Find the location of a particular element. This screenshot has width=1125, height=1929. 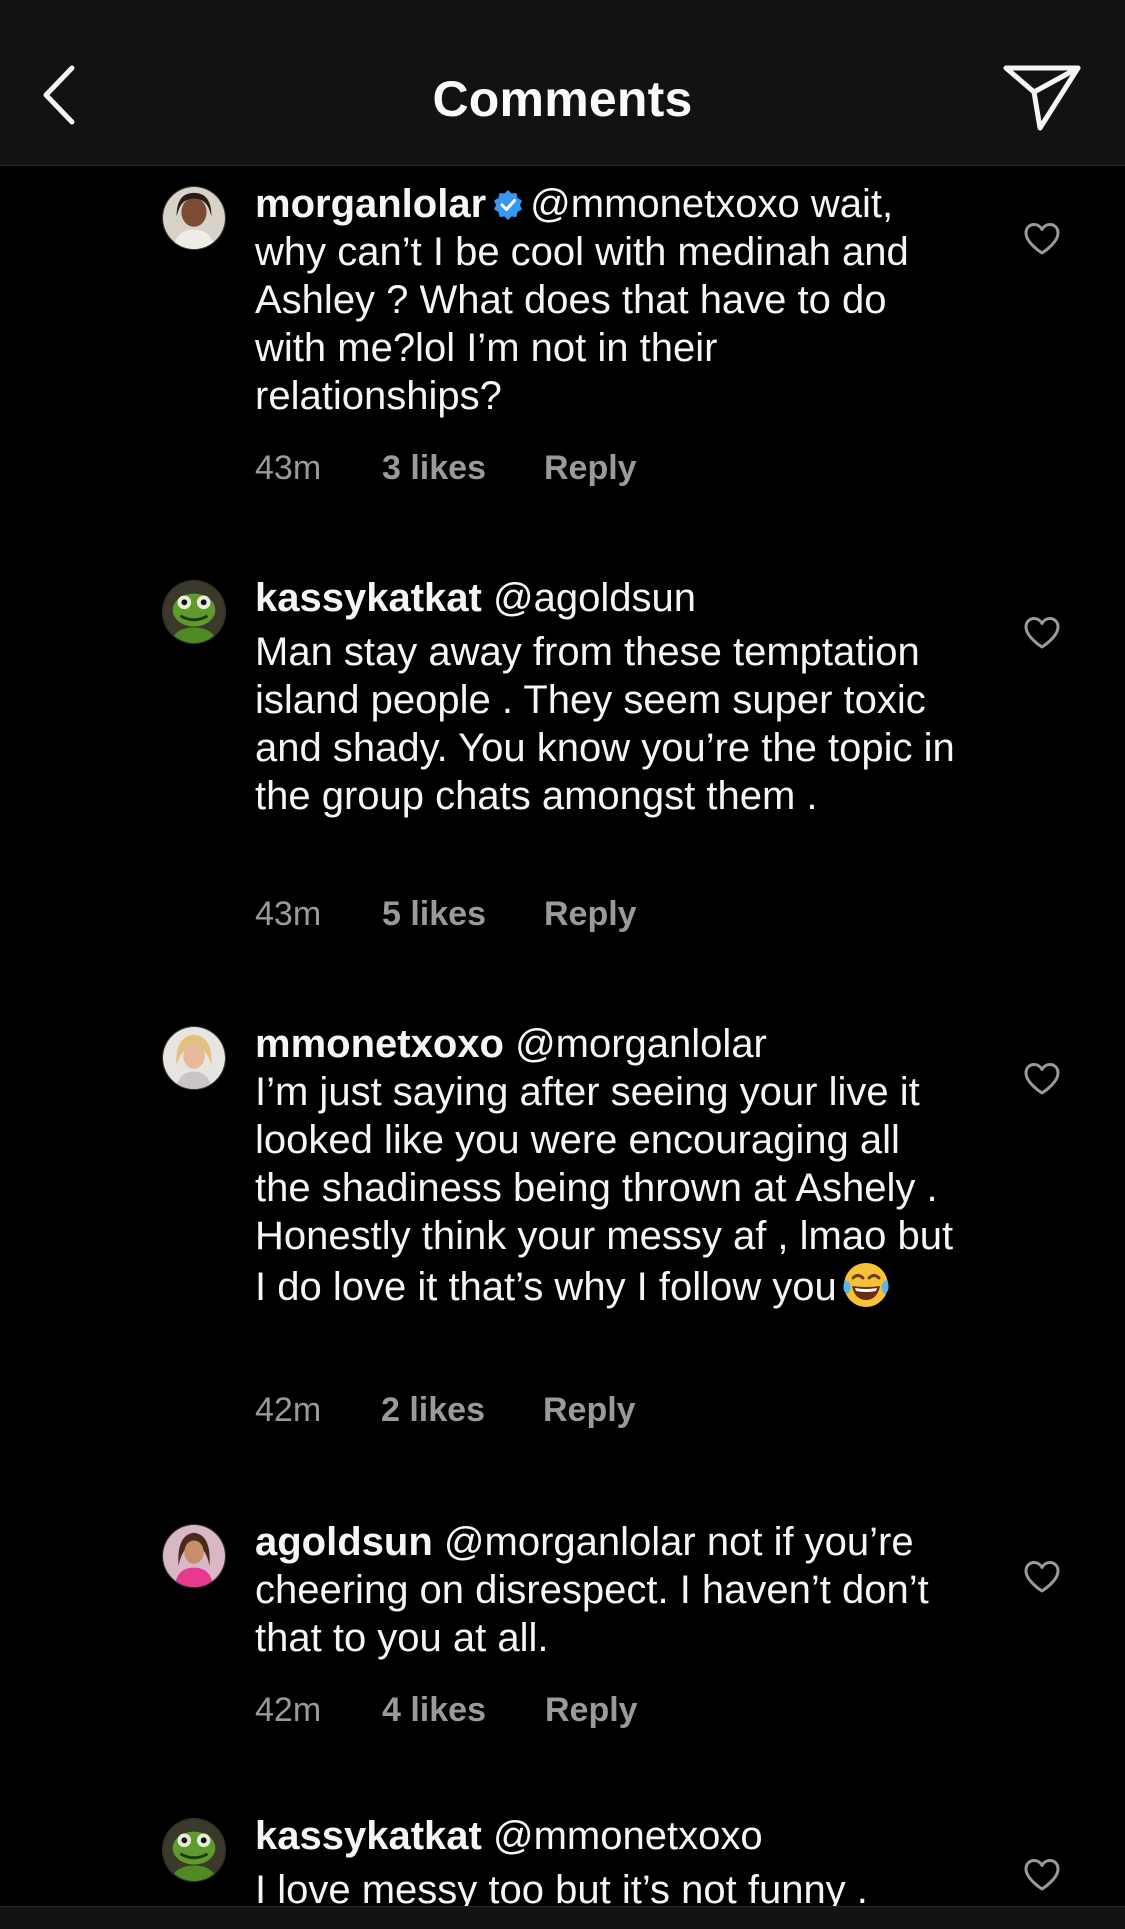

bottom-edge is located at coordinates (562, 1917).